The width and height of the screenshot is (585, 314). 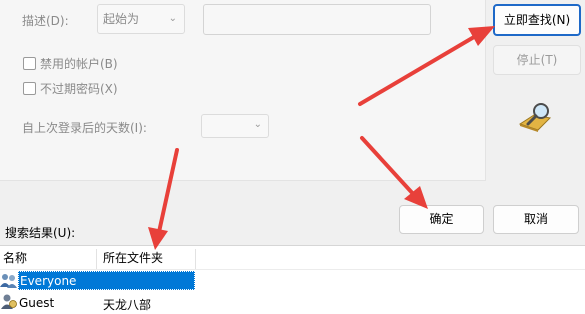 I want to click on description-match-value: 起始为, so click(x=121, y=19).